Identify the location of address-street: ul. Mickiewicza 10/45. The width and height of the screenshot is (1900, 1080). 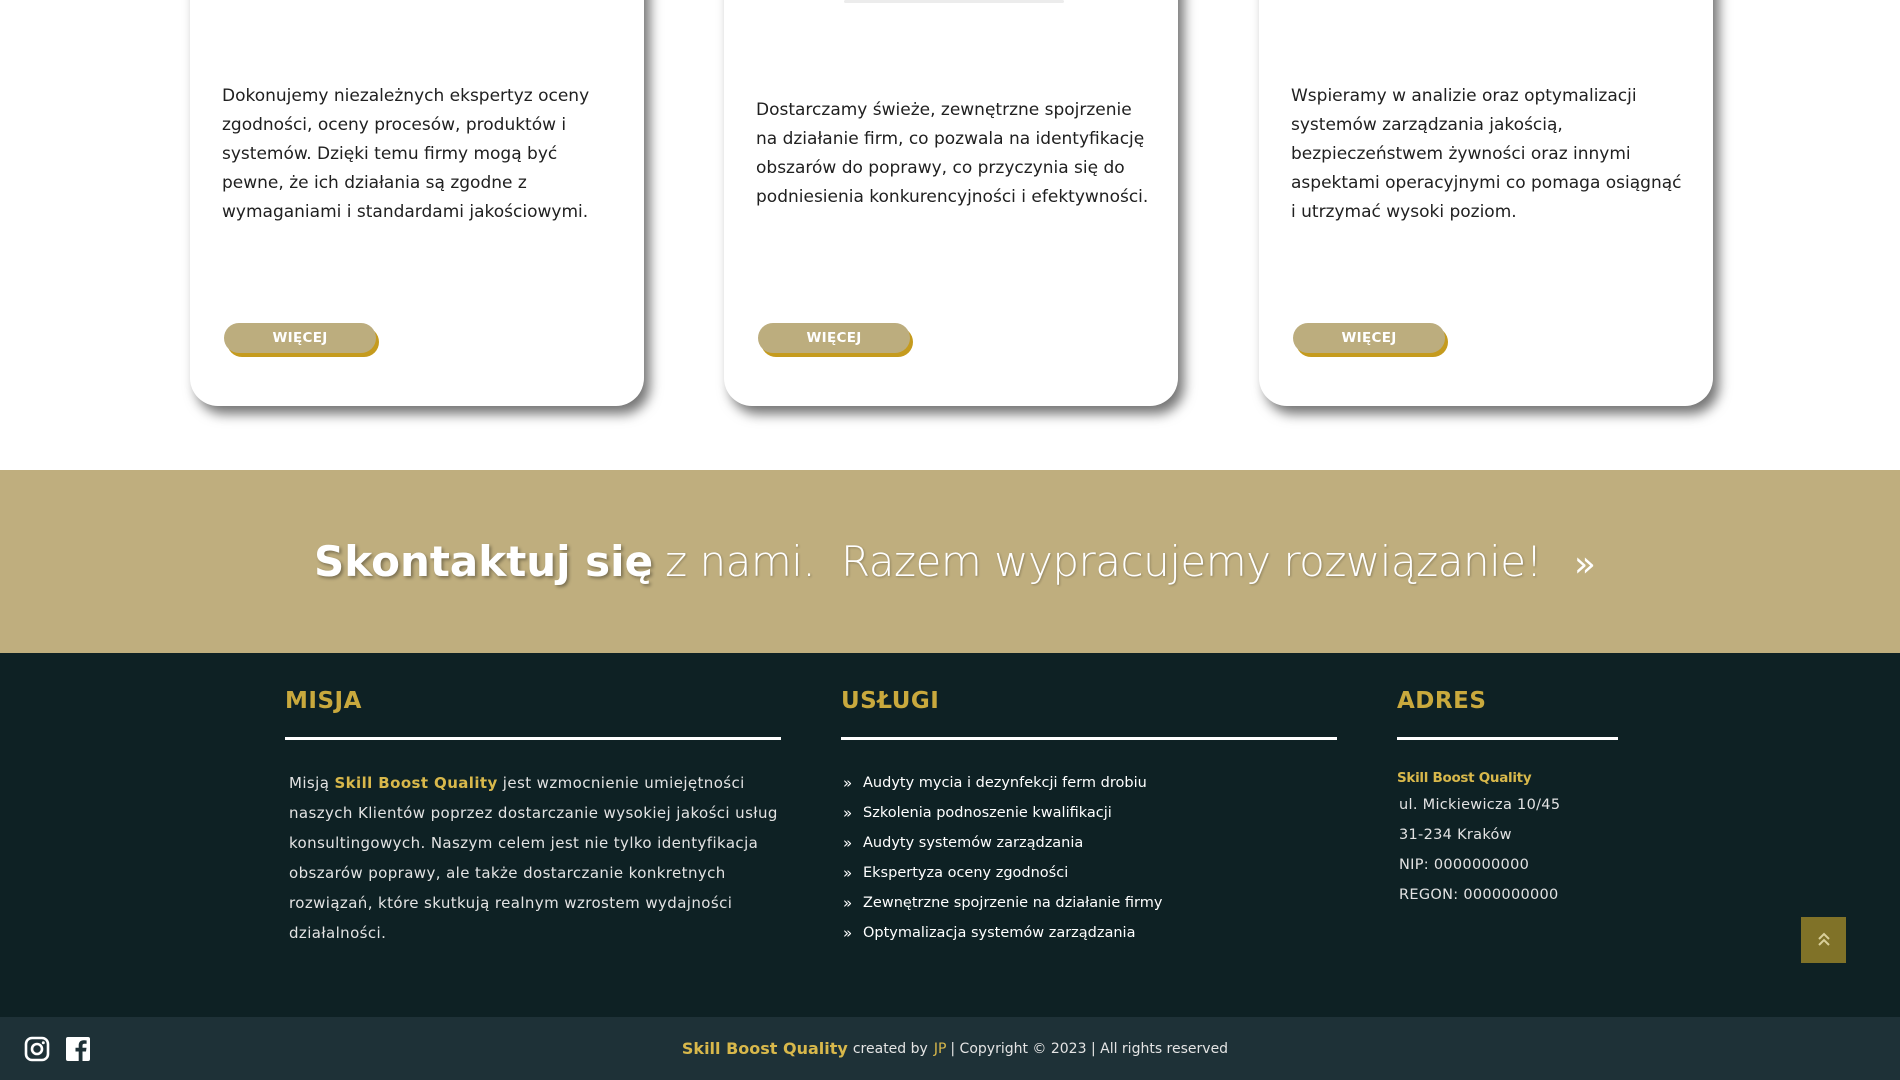
(1480, 805).